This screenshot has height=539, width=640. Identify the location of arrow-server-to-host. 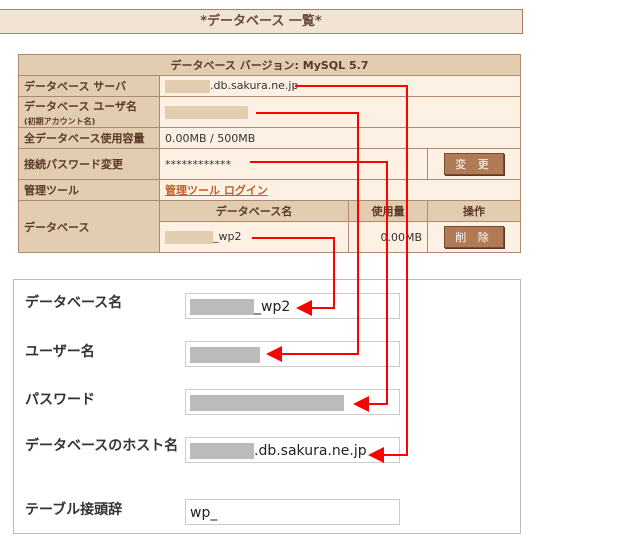
(351, 274).